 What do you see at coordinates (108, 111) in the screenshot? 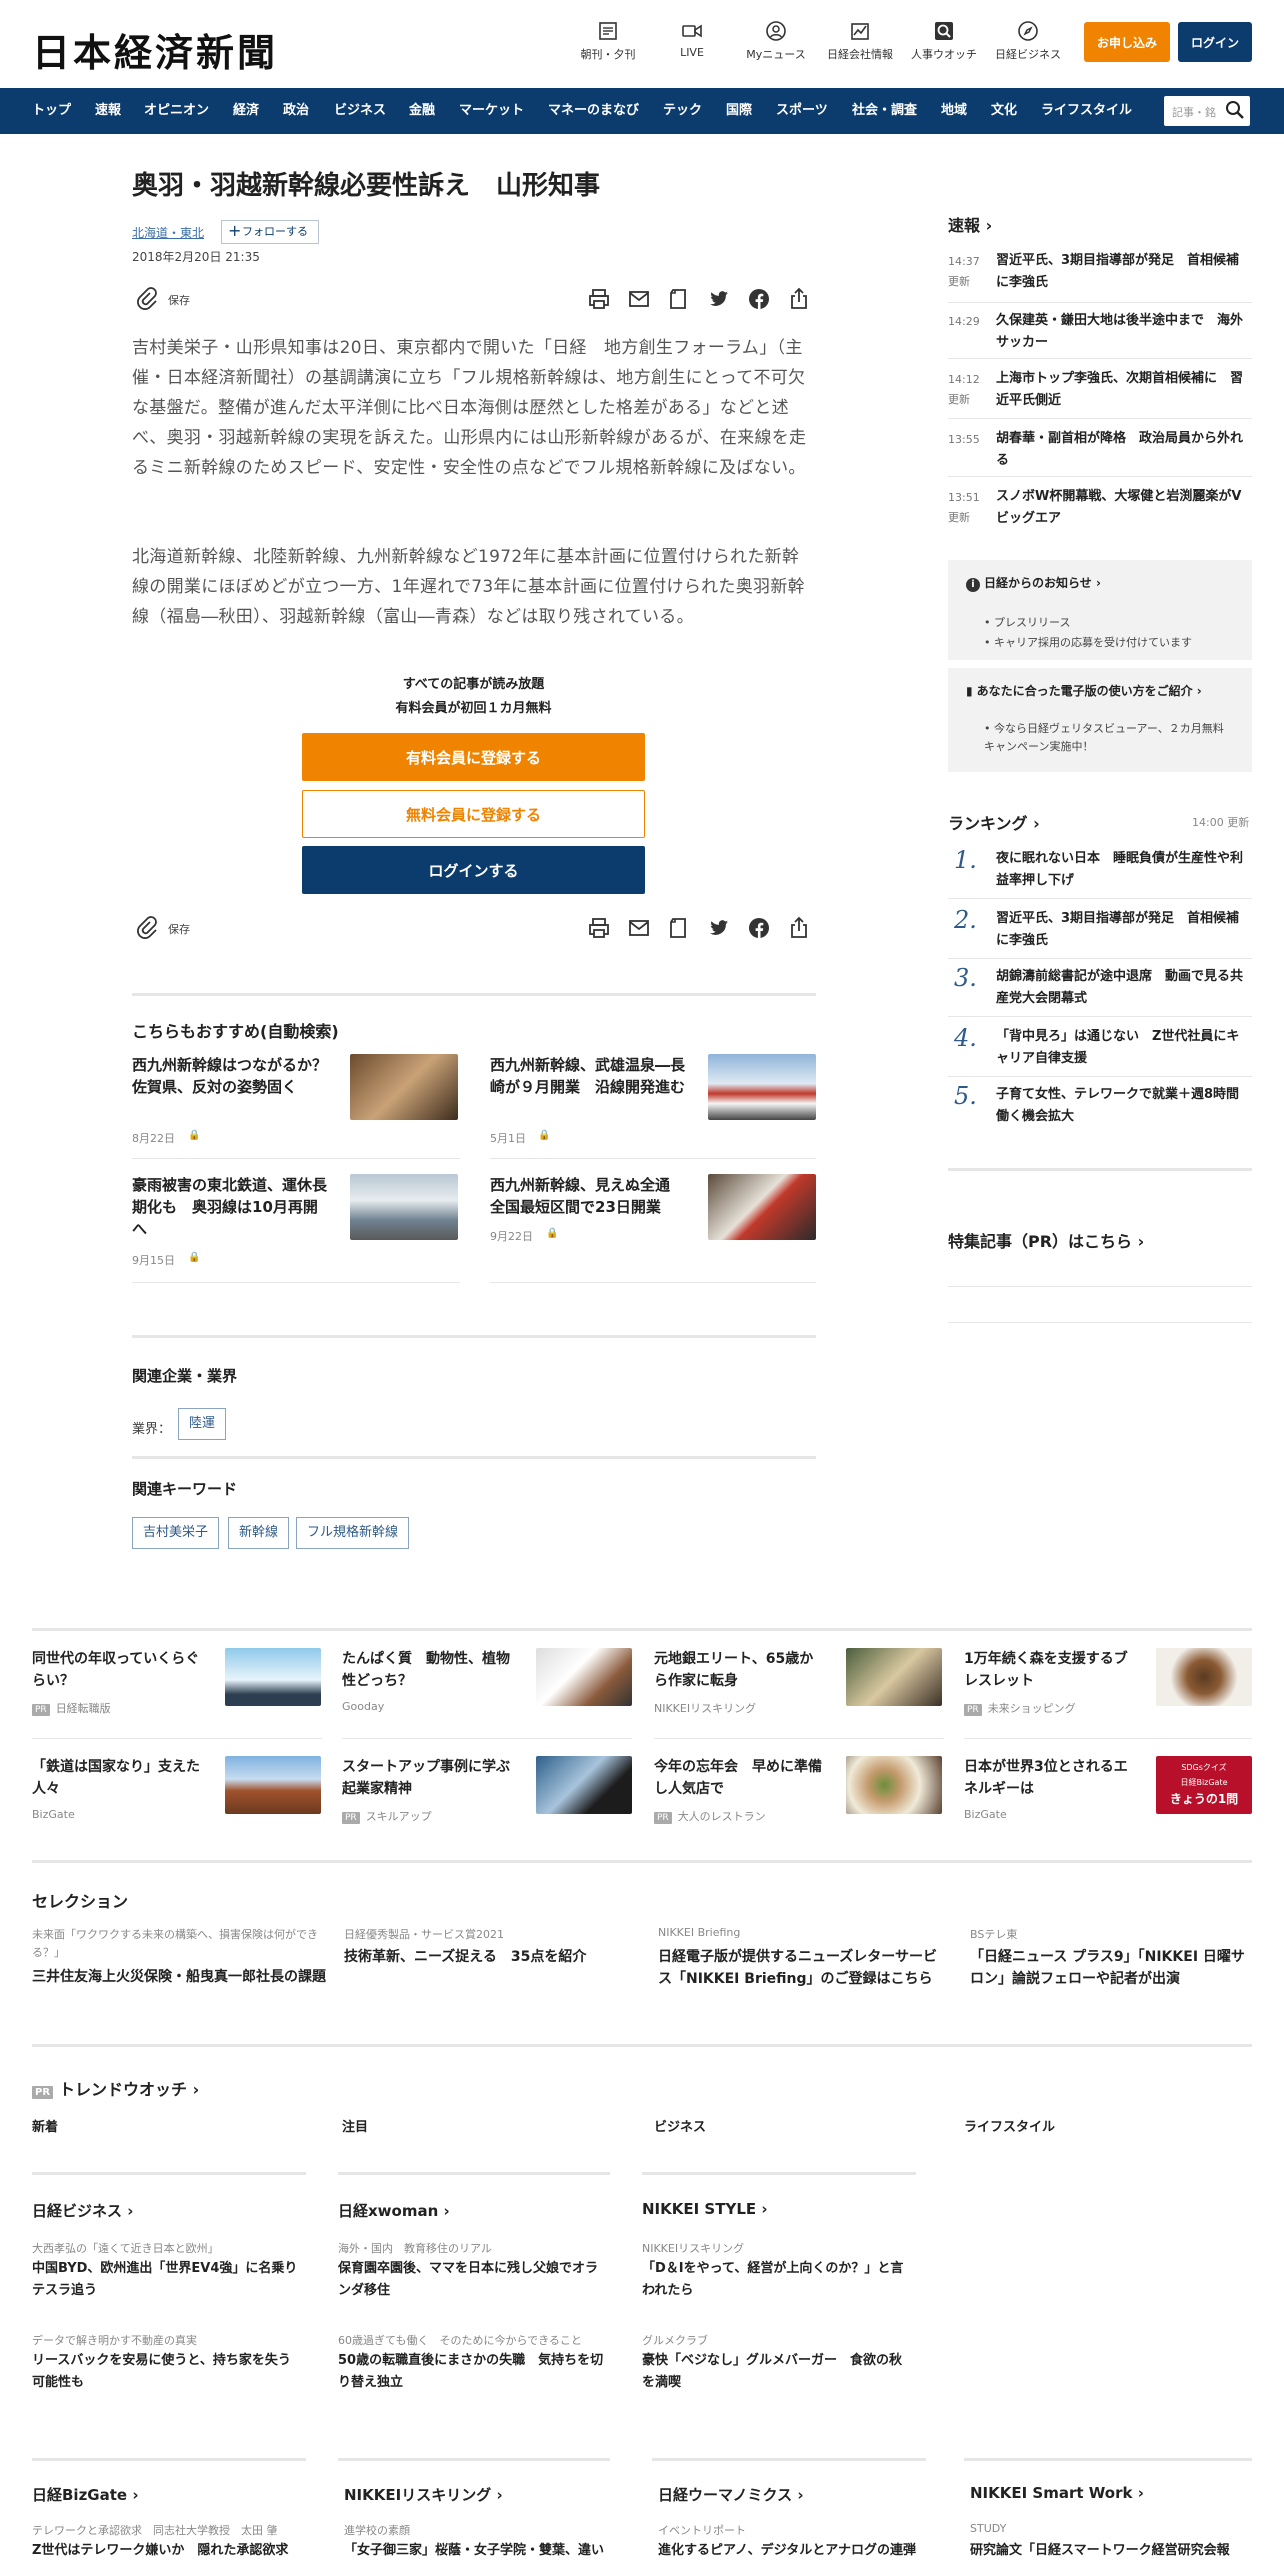
I see `nav-item-sokuhou: 速報` at bounding box center [108, 111].